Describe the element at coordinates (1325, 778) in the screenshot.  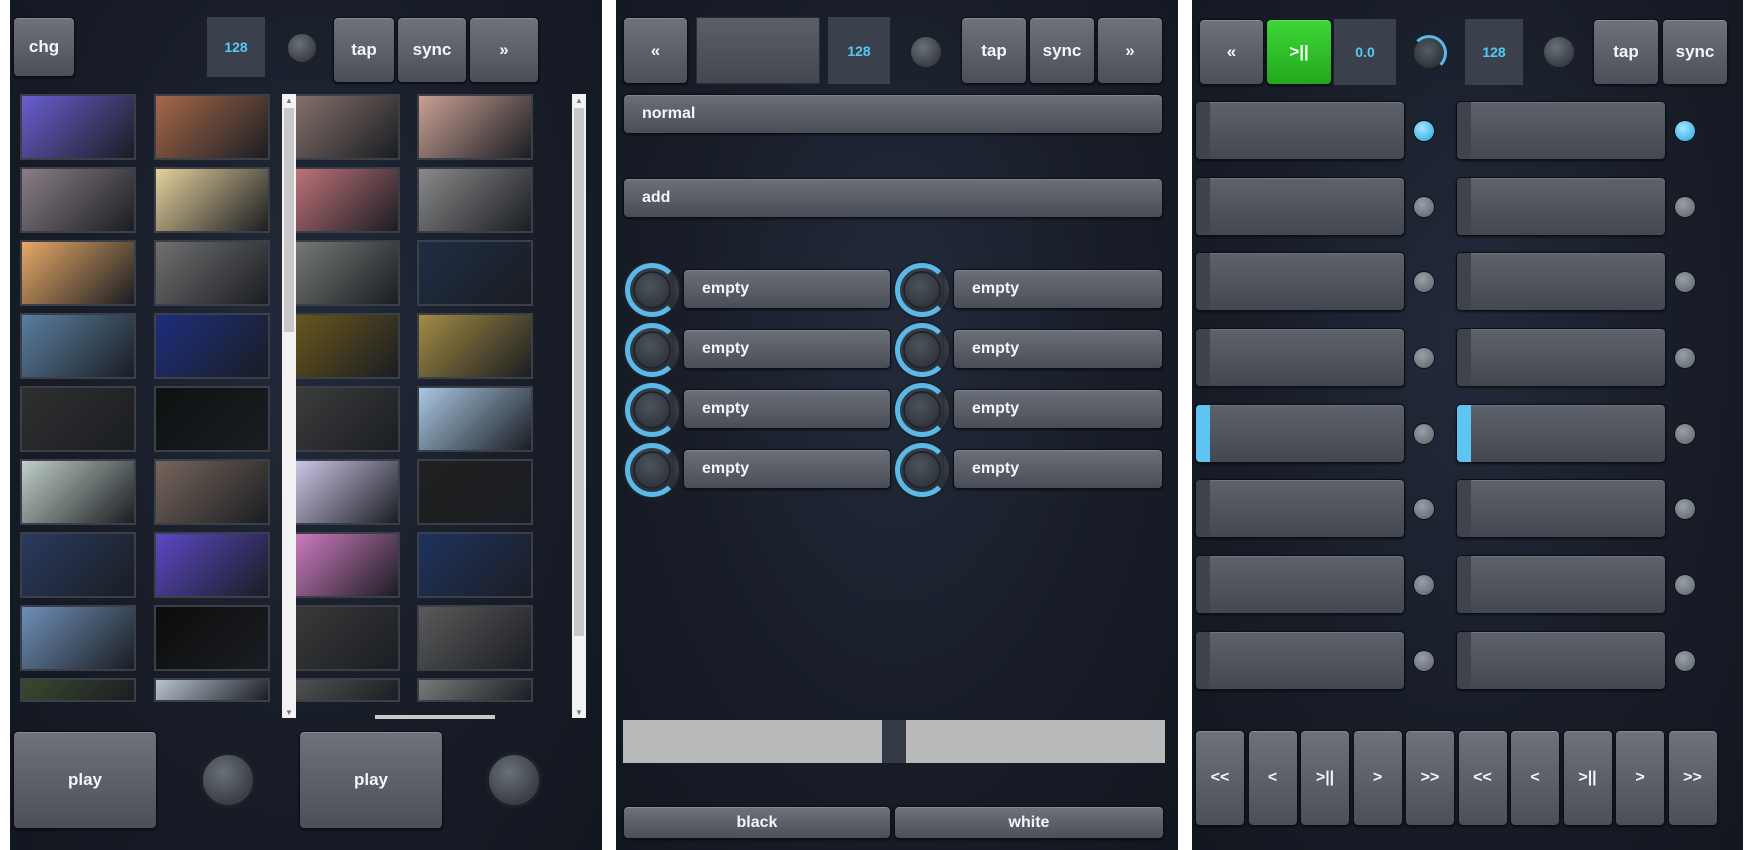
I see `transport-a-play-pause-button: >||` at that location.